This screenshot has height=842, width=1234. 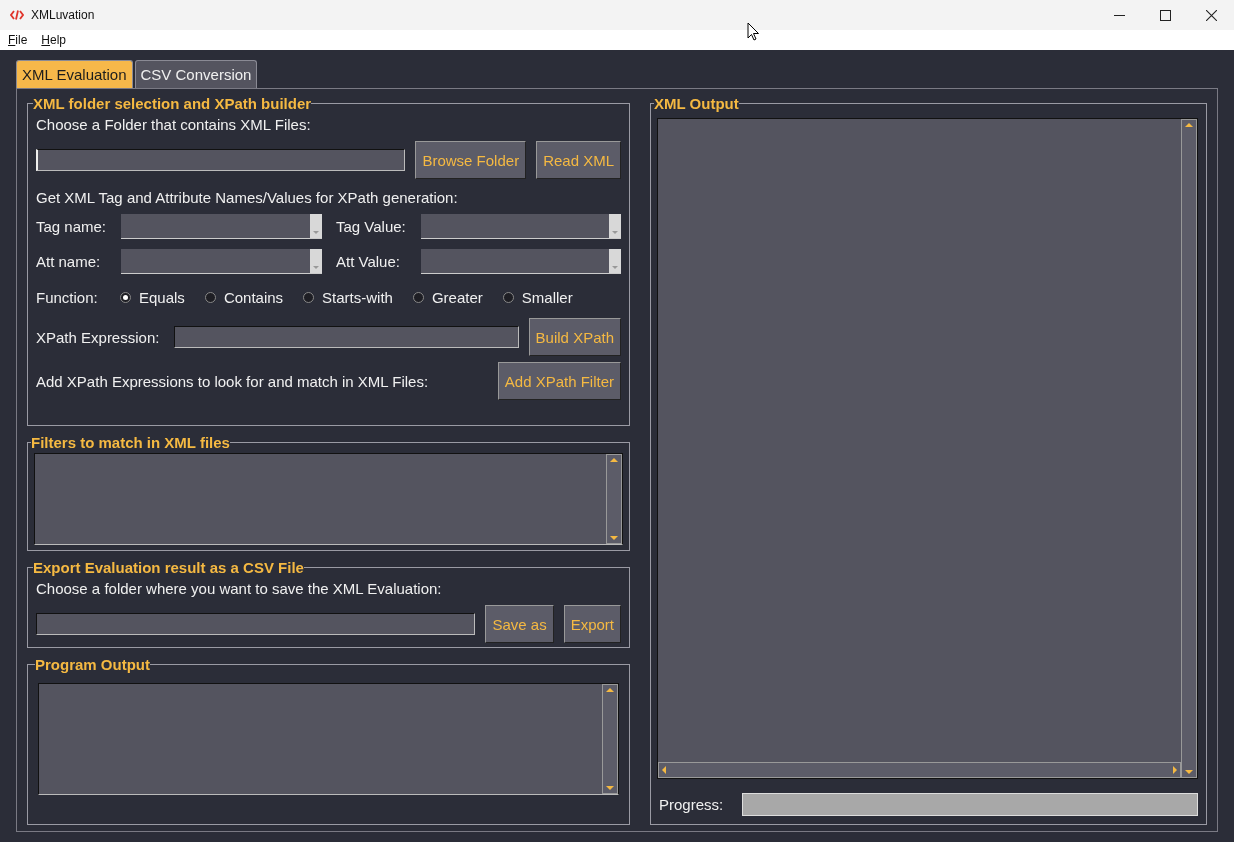 I want to click on save-path-field, so click(x=256, y=624).